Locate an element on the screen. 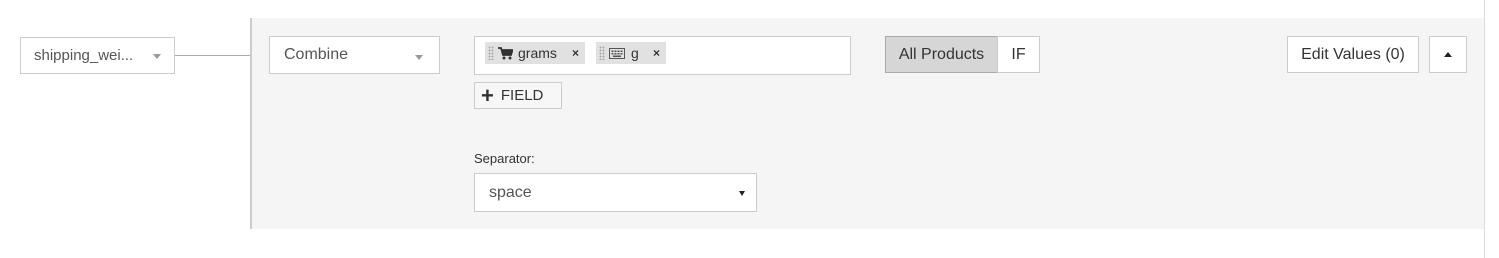  separator-select: space is located at coordinates (615, 192).